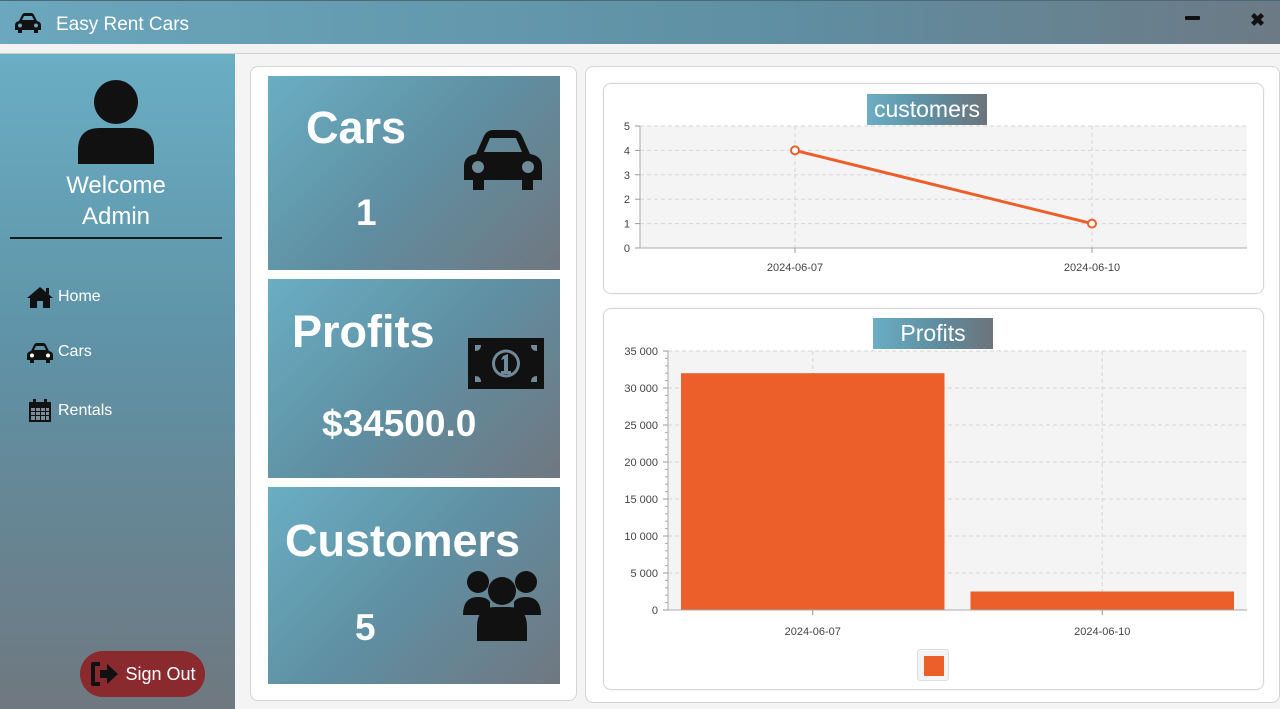  What do you see at coordinates (116, 216) in the screenshot?
I see `admin-name: Admin` at bounding box center [116, 216].